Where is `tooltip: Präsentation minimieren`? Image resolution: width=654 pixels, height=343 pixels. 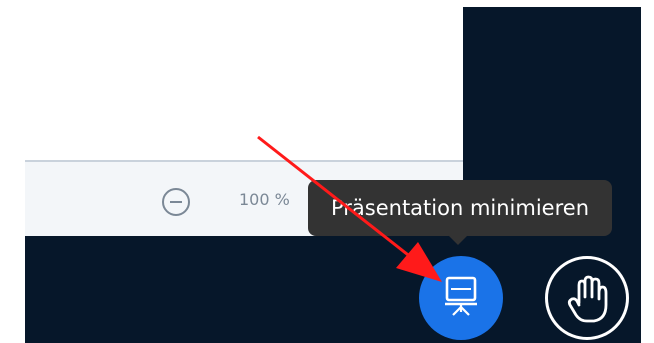
tooltip: Präsentation minimieren is located at coordinates (460, 208).